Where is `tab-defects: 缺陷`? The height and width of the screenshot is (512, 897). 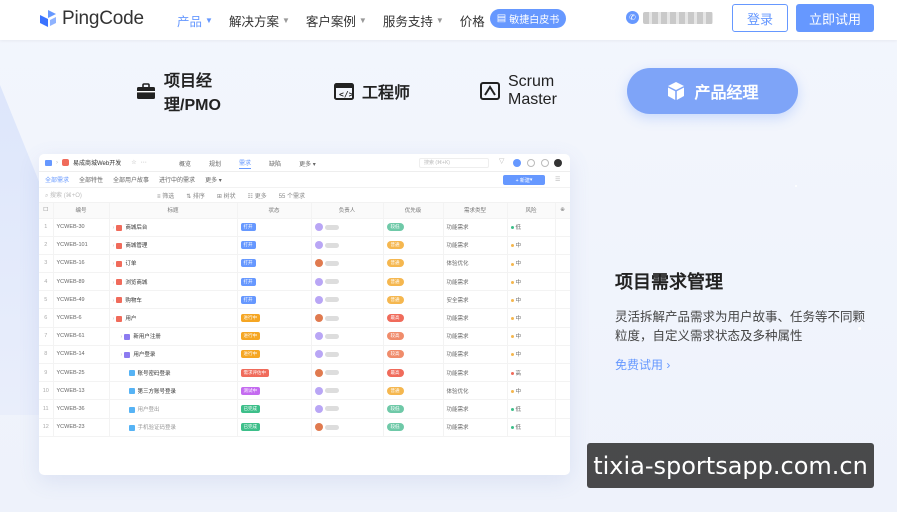
tab-defects: 缺陷 is located at coordinates (275, 163).